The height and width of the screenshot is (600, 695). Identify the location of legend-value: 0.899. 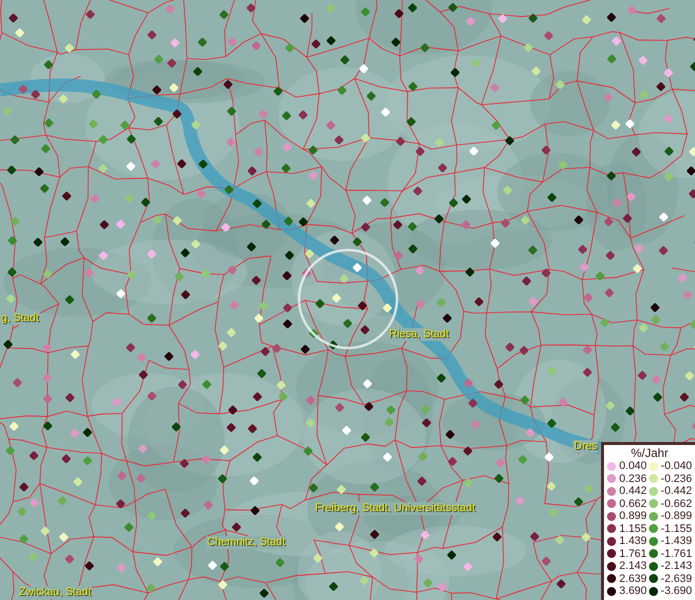
(633, 516).